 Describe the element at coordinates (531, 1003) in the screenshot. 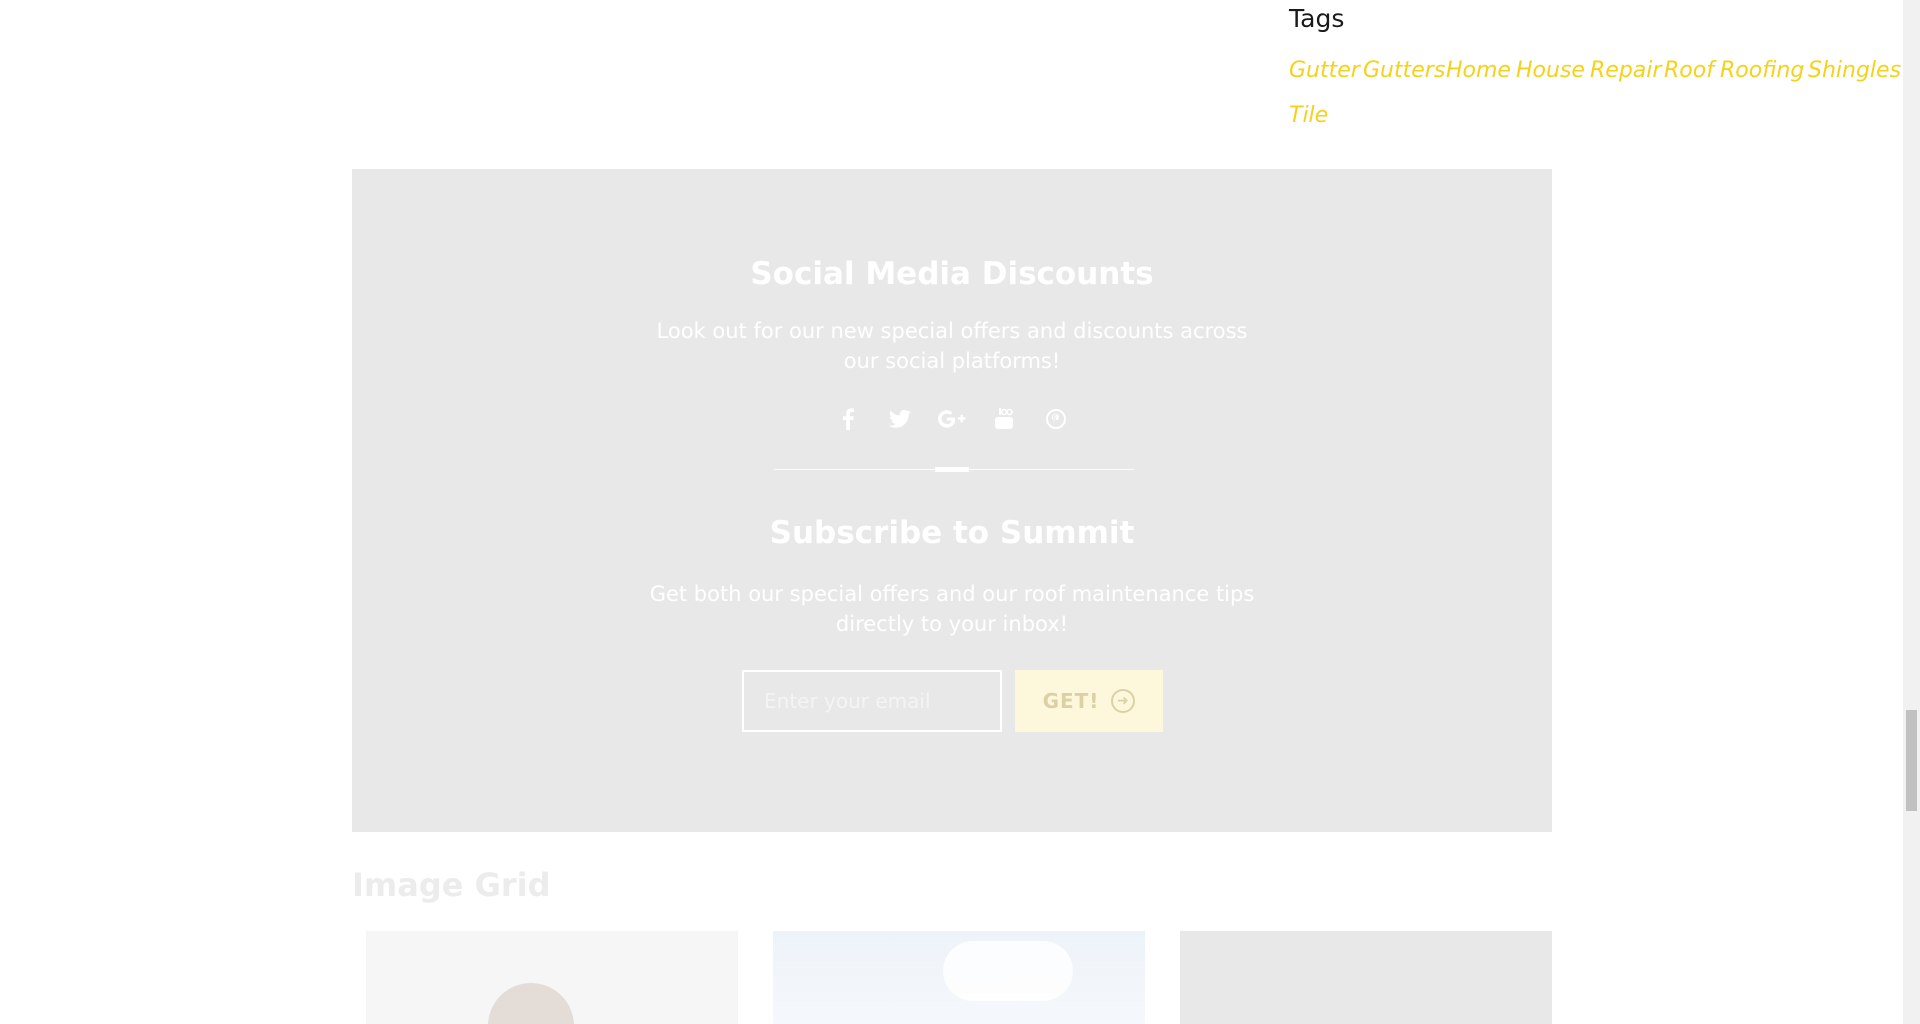

I see `worker-head-shape` at that location.